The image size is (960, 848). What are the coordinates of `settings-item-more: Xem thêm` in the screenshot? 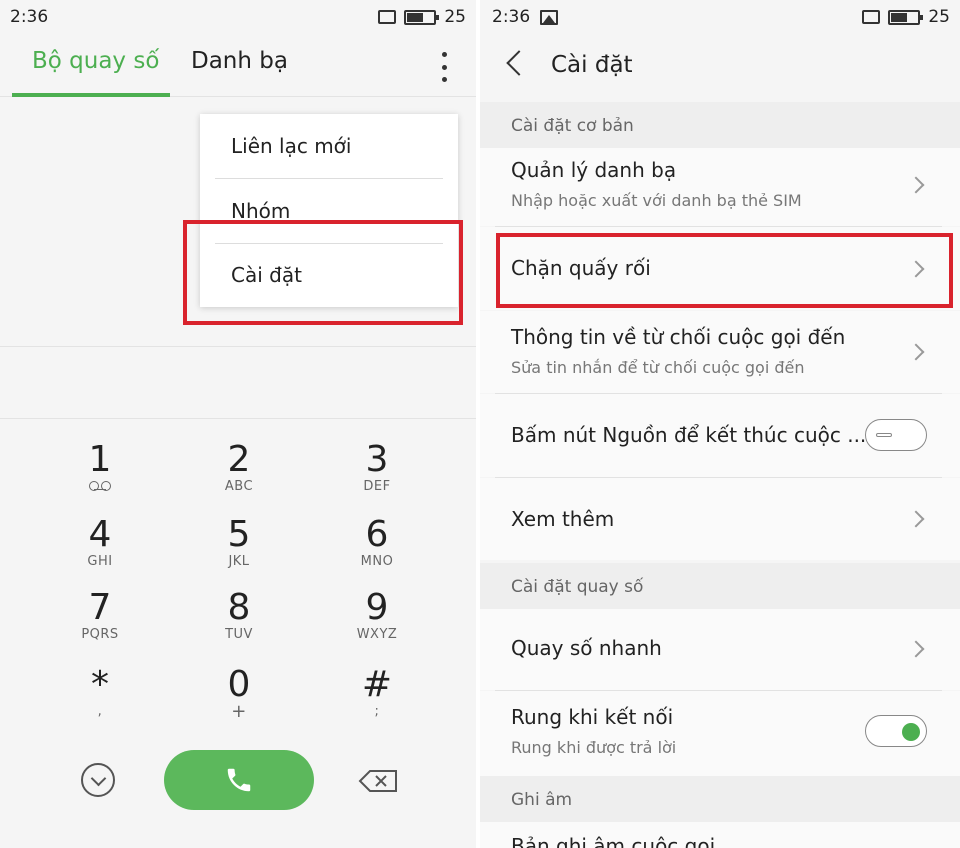 It's located at (720, 519).